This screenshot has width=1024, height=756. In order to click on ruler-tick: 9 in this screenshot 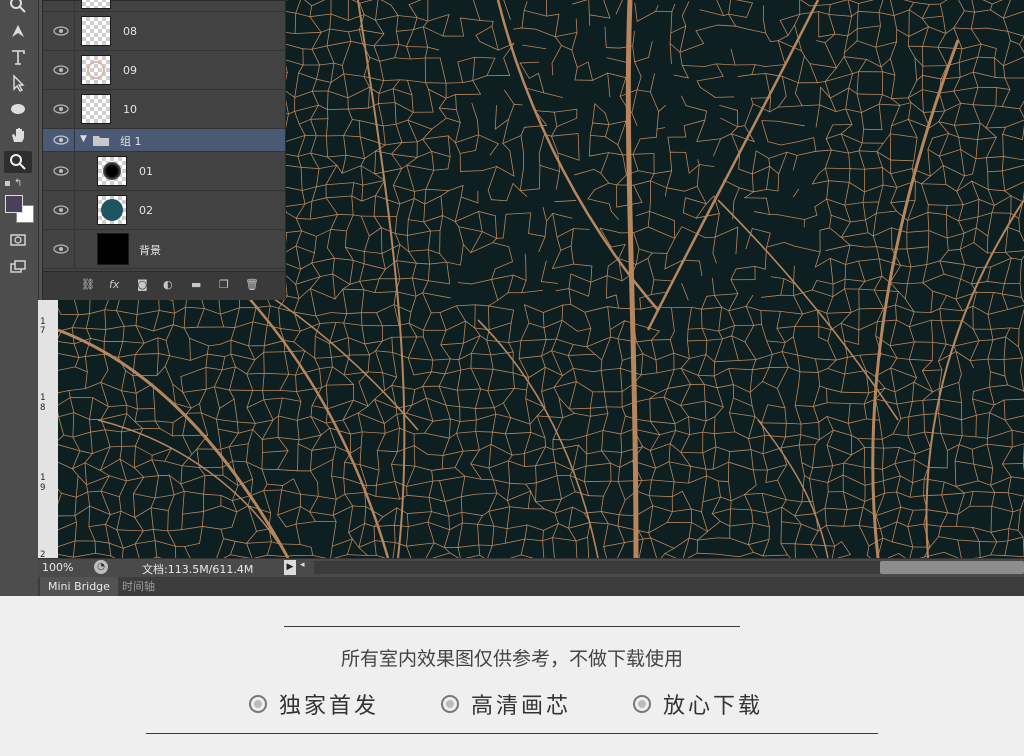, I will do `click(43, 488)`.